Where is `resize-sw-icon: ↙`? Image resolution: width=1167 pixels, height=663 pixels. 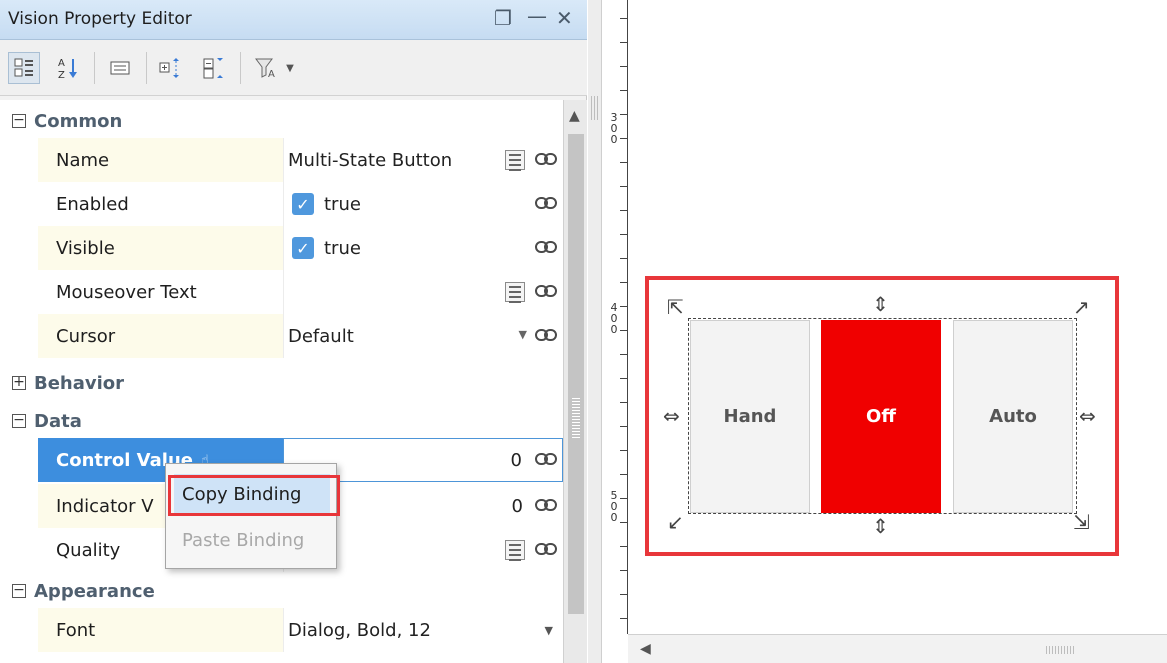
resize-sw-icon: ↙ is located at coordinates (675, 522).